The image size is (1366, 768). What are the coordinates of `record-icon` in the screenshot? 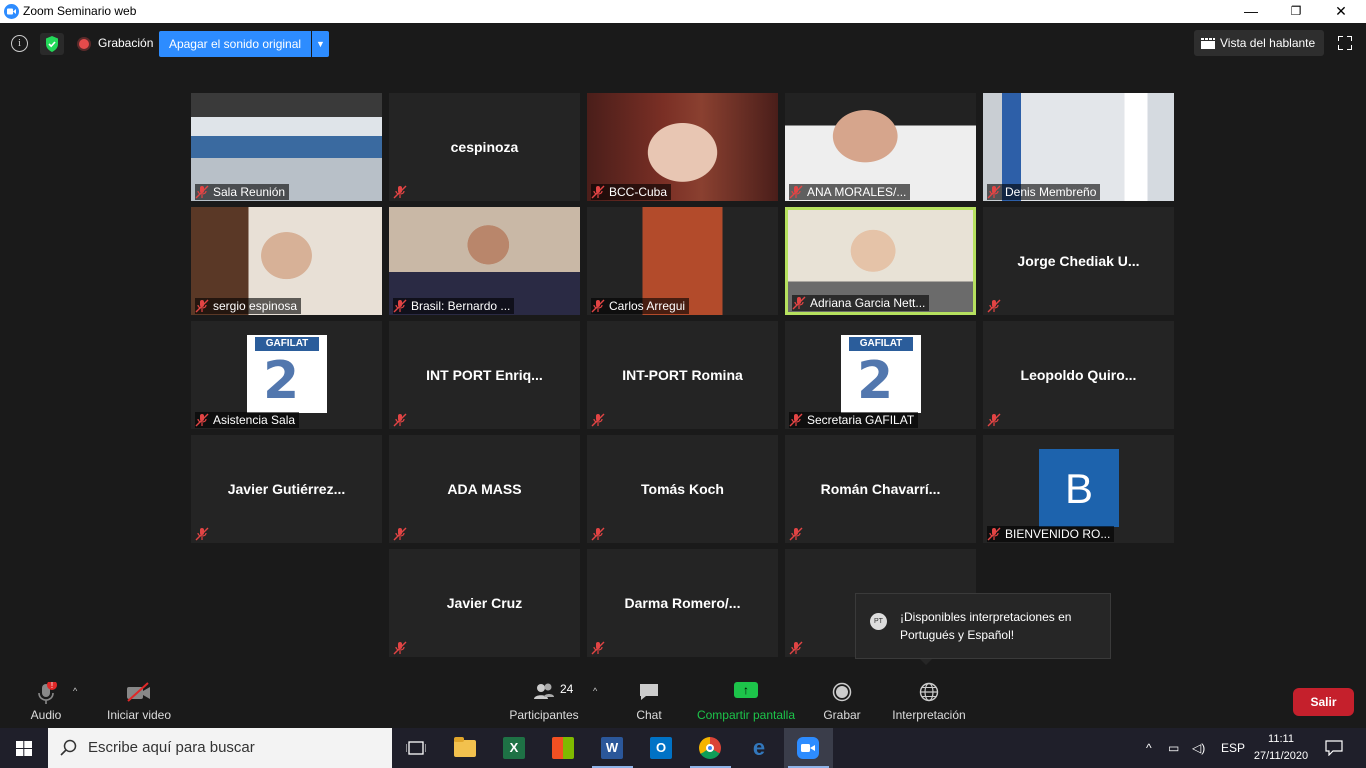 It's located at (842, 692).